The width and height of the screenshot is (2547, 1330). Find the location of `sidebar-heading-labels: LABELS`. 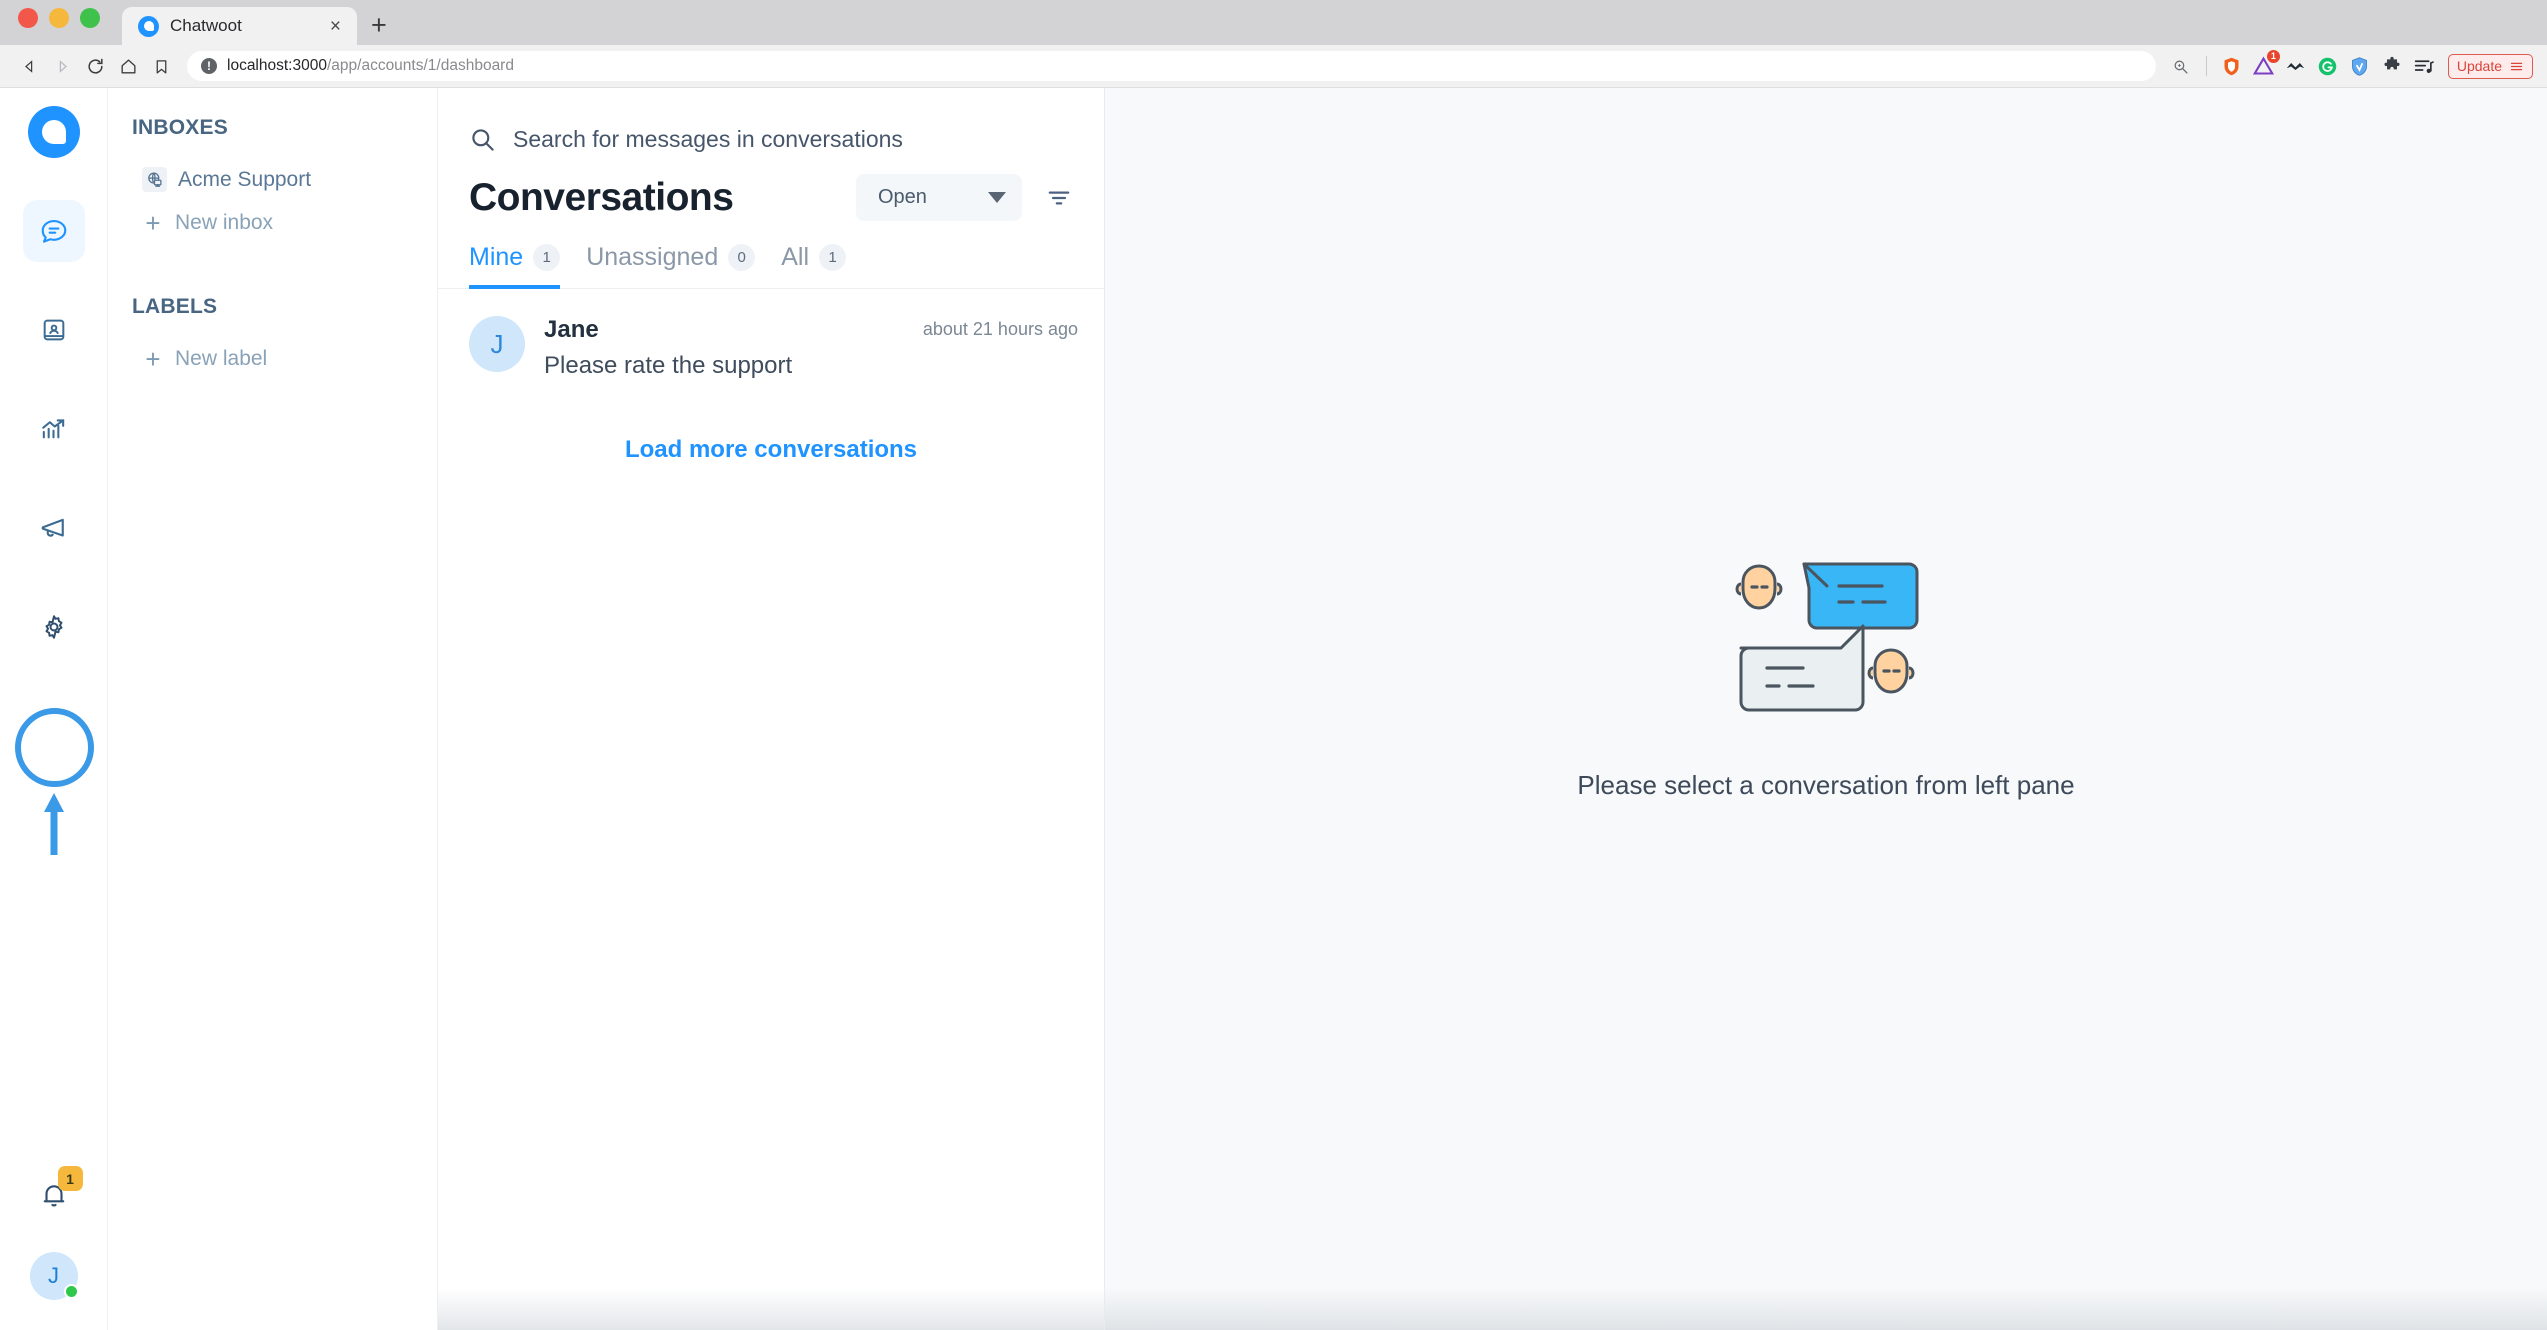

sidebar-heading-labels: LABELS is located at coordinates (175, 306).